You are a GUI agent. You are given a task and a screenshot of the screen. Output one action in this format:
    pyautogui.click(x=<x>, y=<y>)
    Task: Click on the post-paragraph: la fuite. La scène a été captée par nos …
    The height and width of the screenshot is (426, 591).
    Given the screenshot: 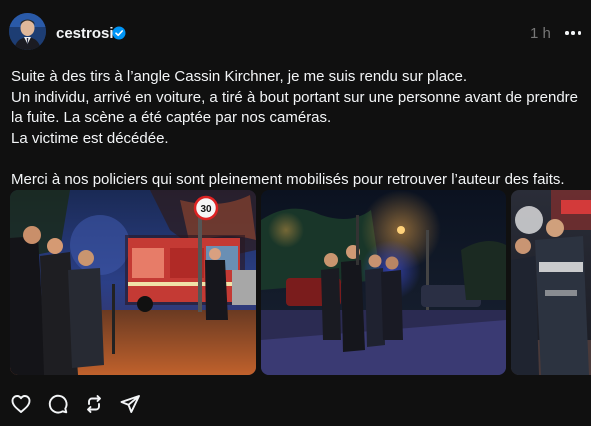 What is the action you would take?
    pyautogui.click(x=171, y=118)
    